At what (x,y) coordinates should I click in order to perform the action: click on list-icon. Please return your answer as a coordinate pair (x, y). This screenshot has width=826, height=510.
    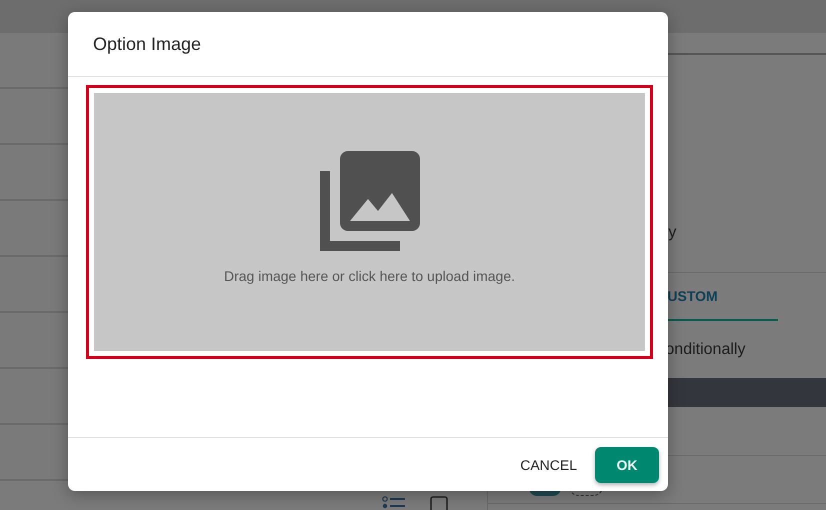
    Looking at the image, I should click on (394, 503).